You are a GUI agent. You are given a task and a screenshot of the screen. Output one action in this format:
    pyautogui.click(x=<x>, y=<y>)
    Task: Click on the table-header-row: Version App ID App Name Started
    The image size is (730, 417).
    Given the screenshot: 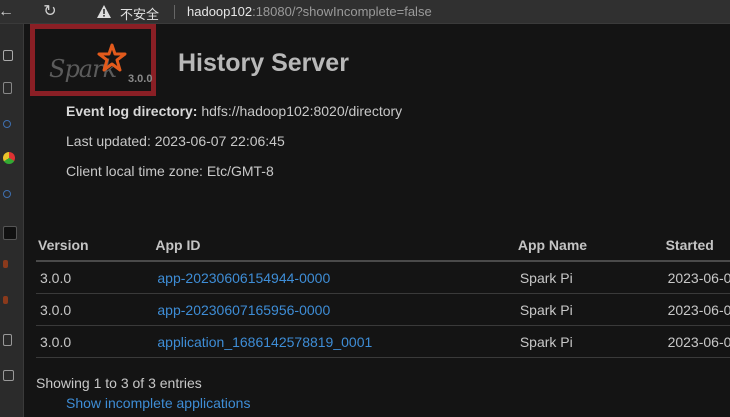 What is the action you would take?
    pyautogui.click(x=383, y=246)
    